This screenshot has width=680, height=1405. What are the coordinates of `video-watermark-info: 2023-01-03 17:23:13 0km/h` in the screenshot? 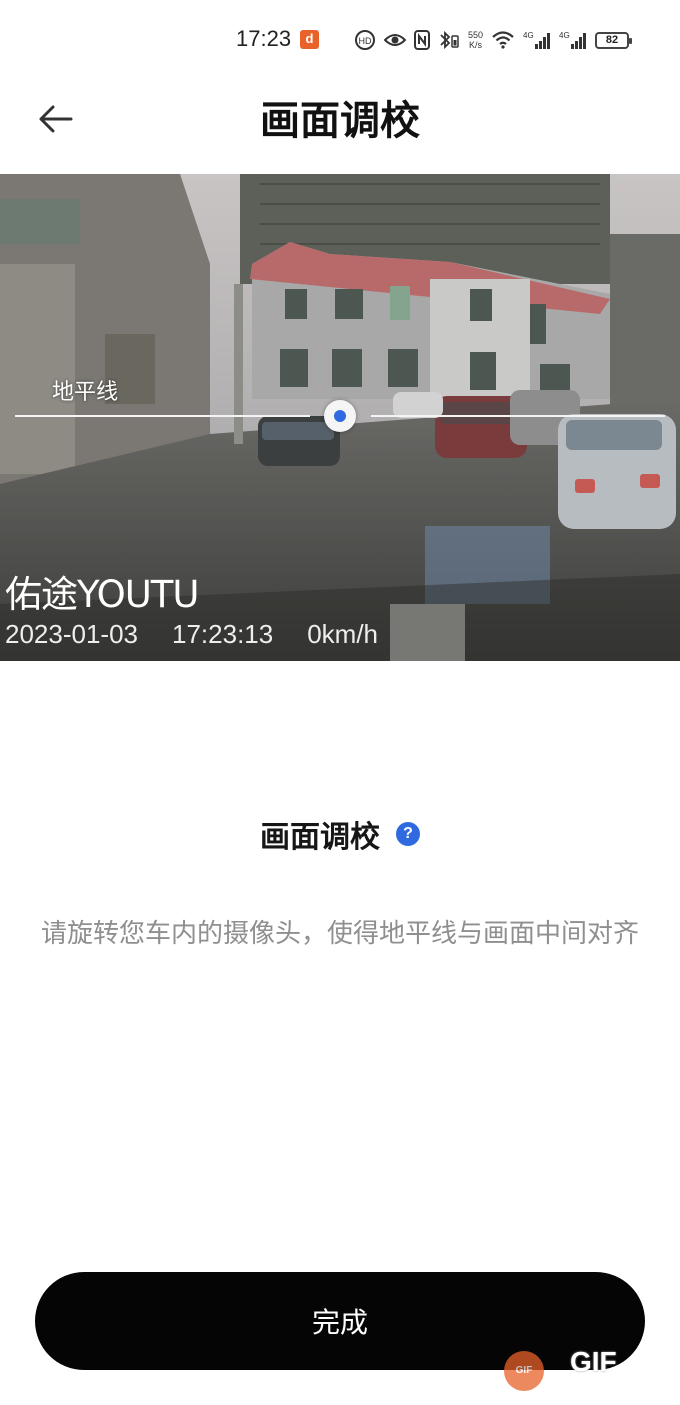 It's located at (208, 634).